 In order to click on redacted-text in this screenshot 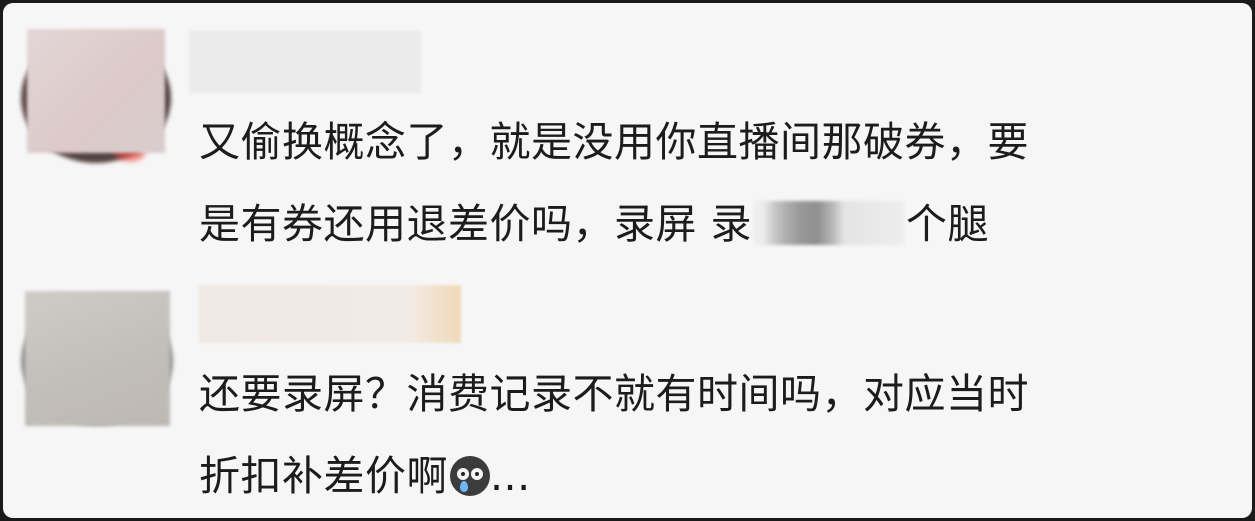, I will do `click(829, 223)`.